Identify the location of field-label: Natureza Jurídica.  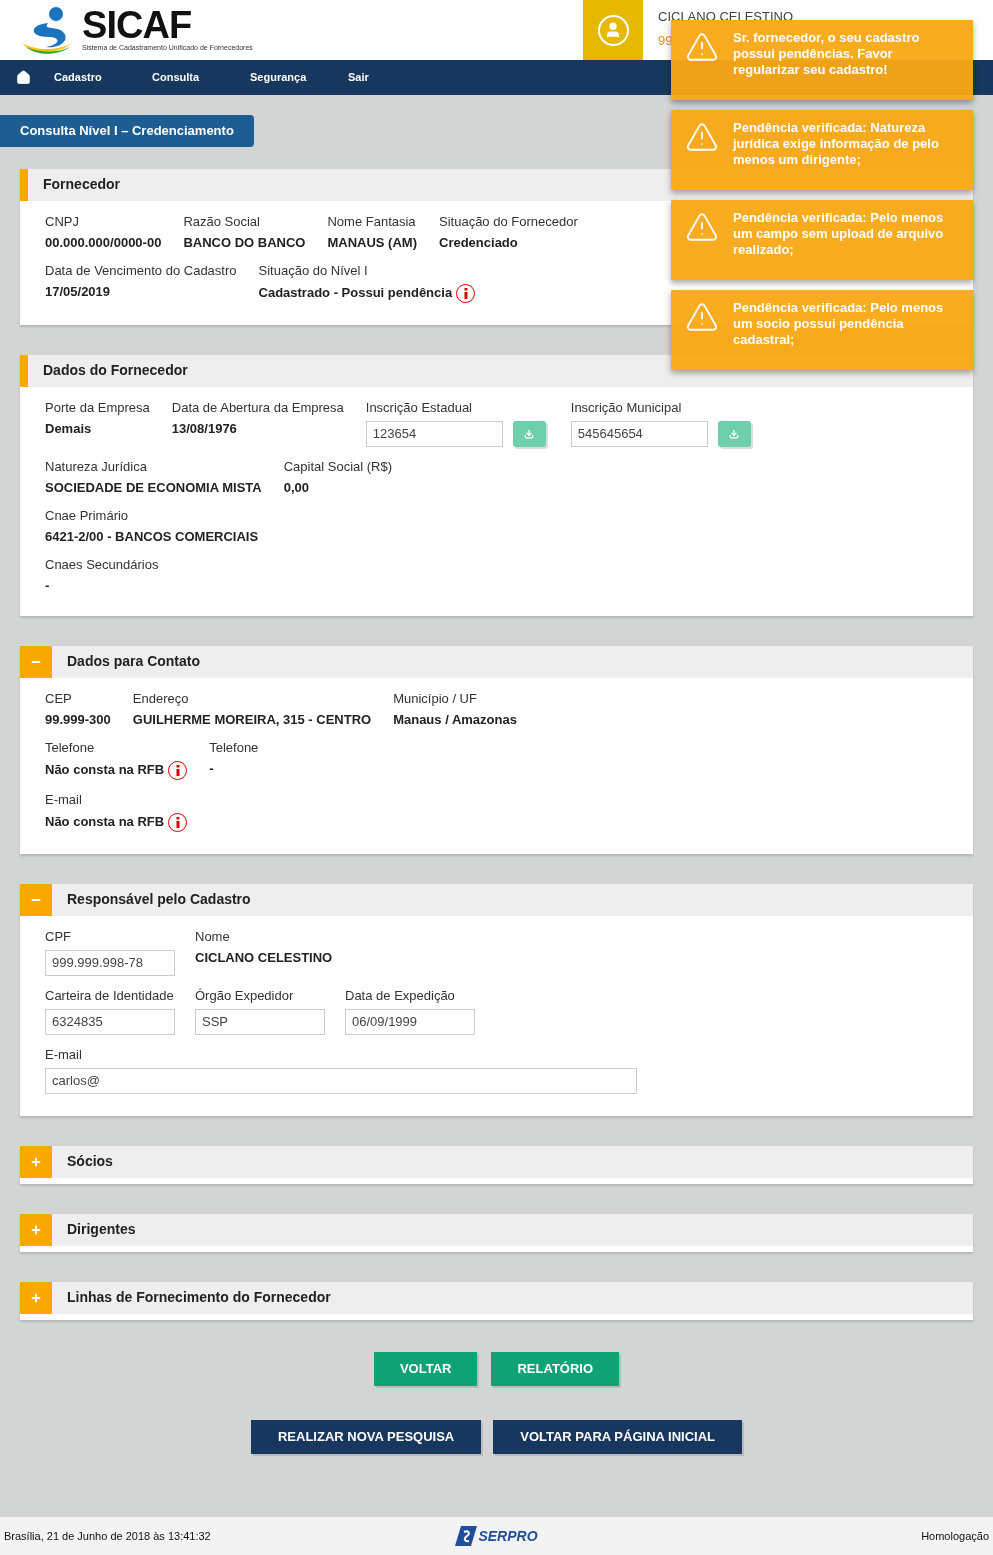
(96, 466).